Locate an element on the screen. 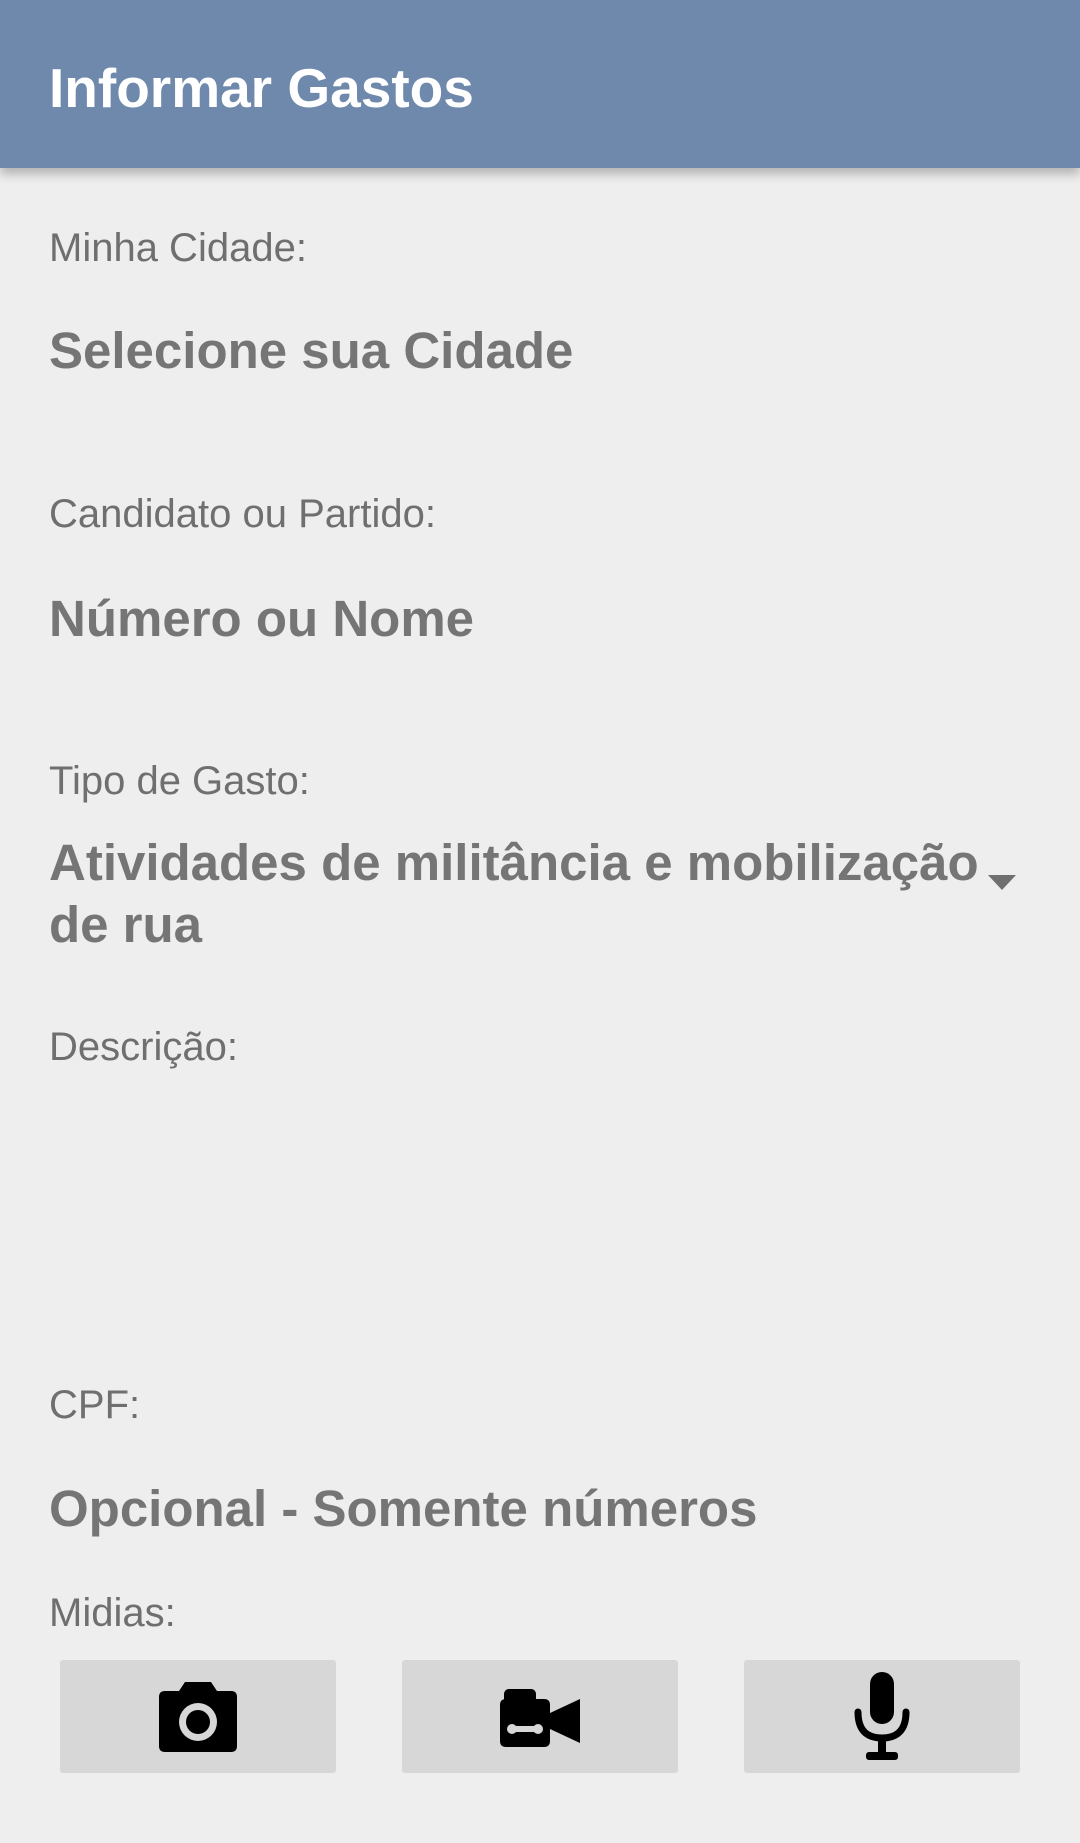 This screenshot has width=1080, height=1843. app-bar: Informar Gastos is located at coordinates (540, 84).